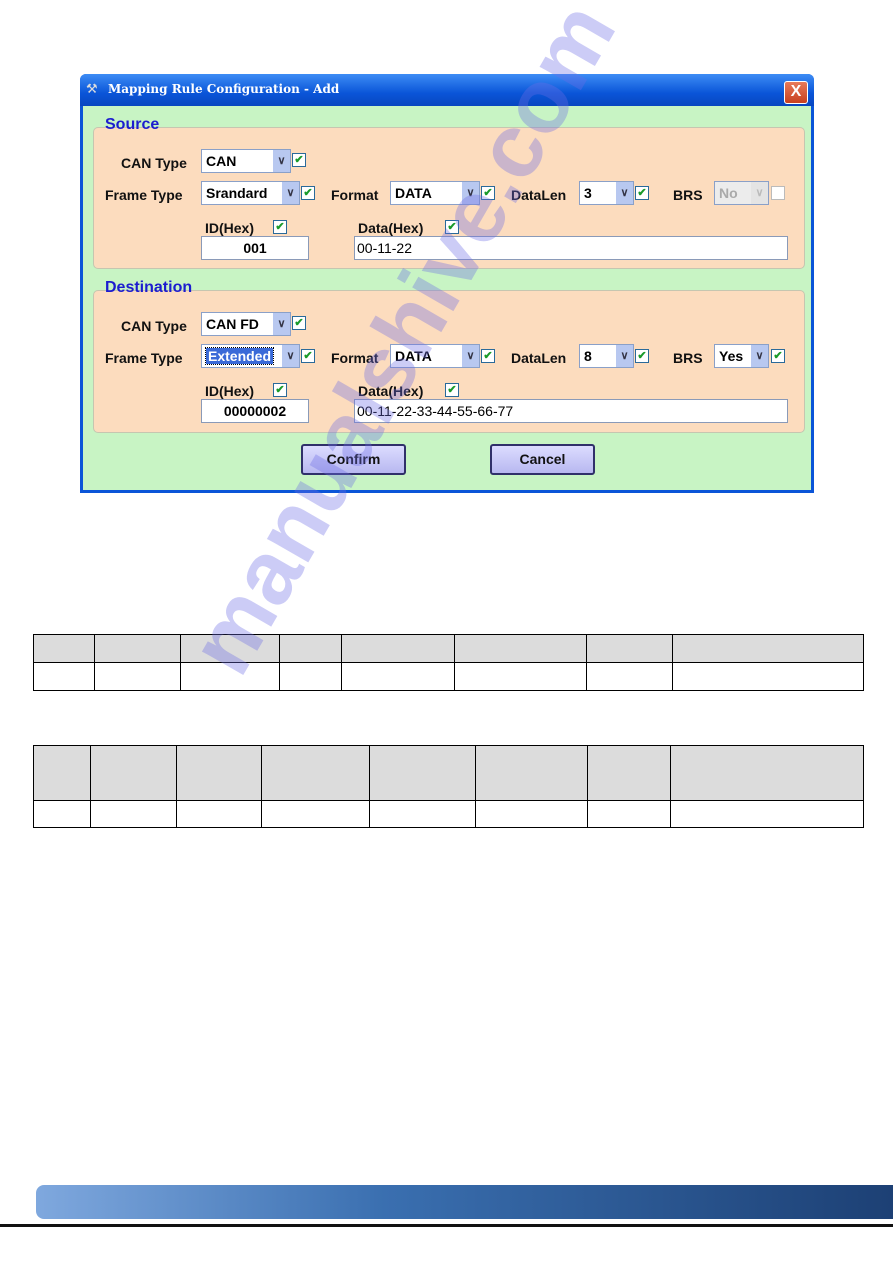 The height and width of the screenshot is (1263, 893). I want to click on source-id-checkbox: ✔, so click(280, 227).